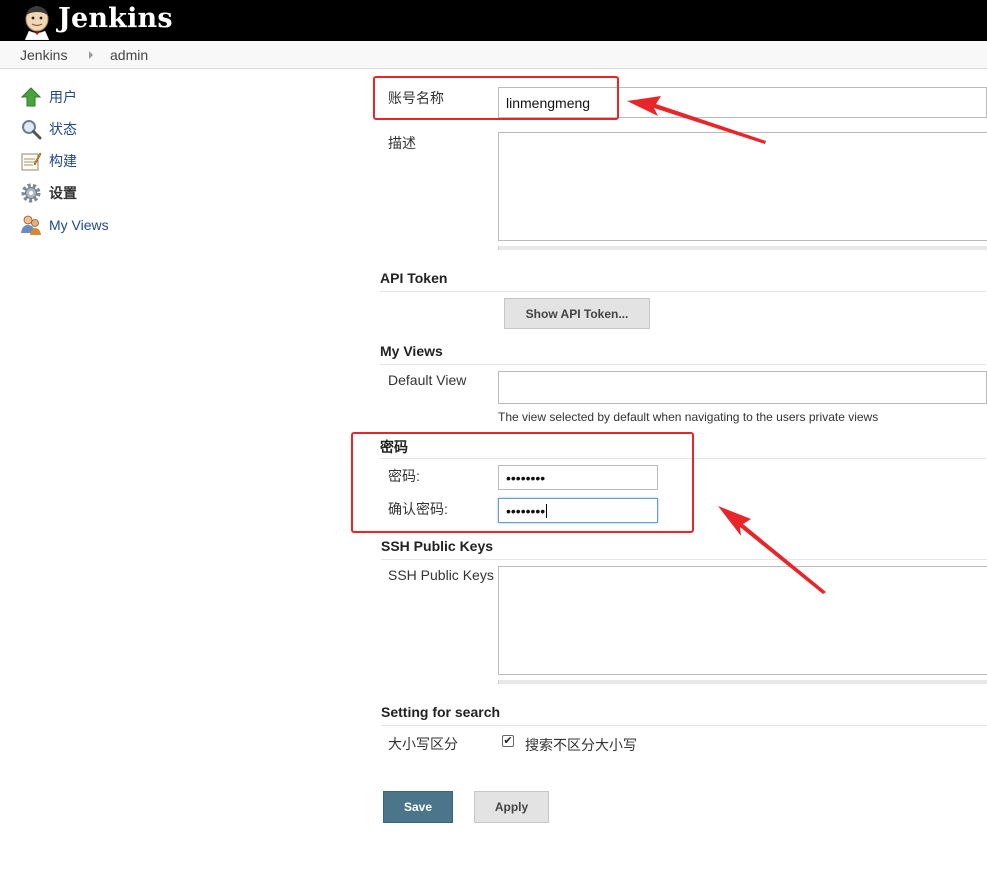 The width and height of the screenshot is (987, 872). I want to click on annotation-arrow-bottom, so click(772, 550).